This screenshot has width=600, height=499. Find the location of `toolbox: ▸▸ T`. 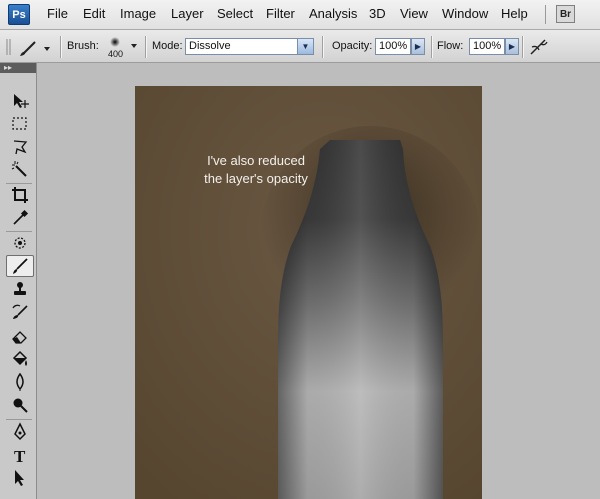

toolbox: ▸▸ T is located at coordinates (18, 281).